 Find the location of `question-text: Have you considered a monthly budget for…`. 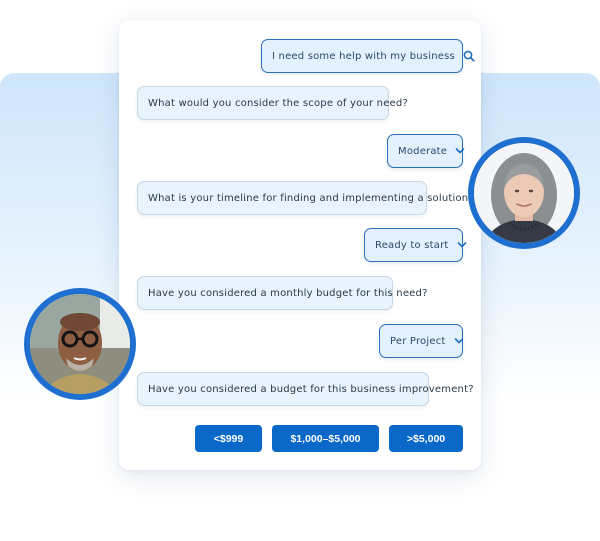

question-text: Have you considered a monthly budget for… is located at coordinates (288, 293).